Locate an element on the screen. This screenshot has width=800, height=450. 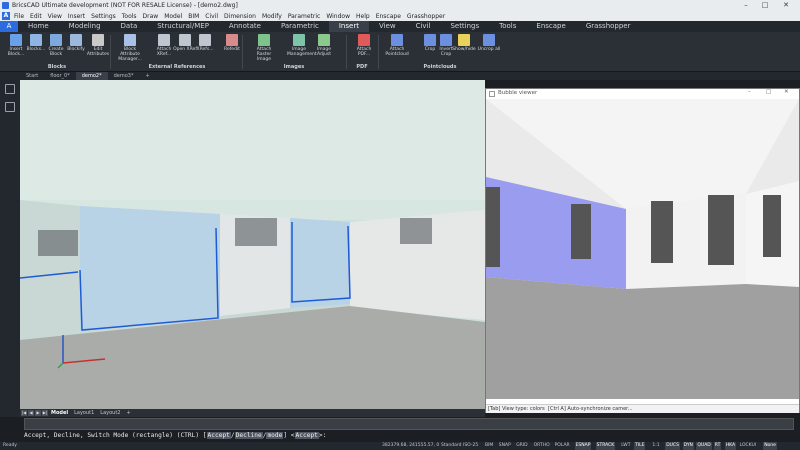
status-toggle-dyn: DYN is located at coordinates (688, 446).